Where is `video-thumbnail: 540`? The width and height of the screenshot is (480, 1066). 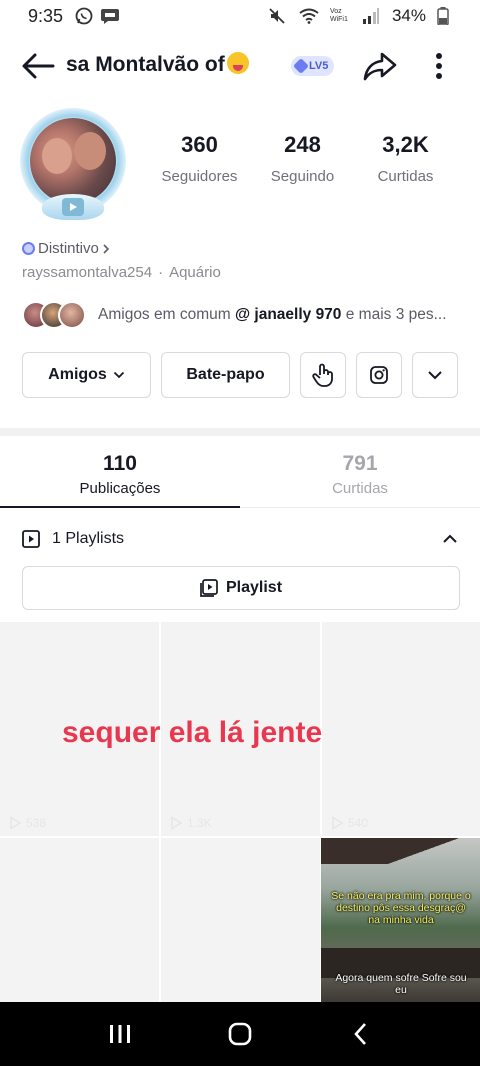
video-thumbnail: 540 is located at coordinates (401, 729).